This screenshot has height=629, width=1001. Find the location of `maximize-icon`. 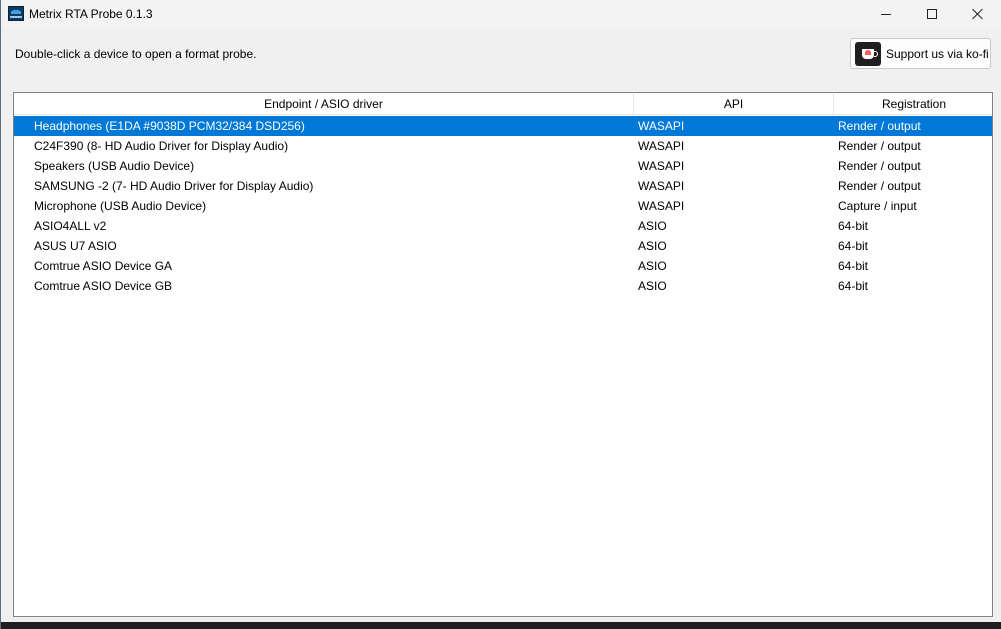

maximize-icon is located at coordinates (932, 14).